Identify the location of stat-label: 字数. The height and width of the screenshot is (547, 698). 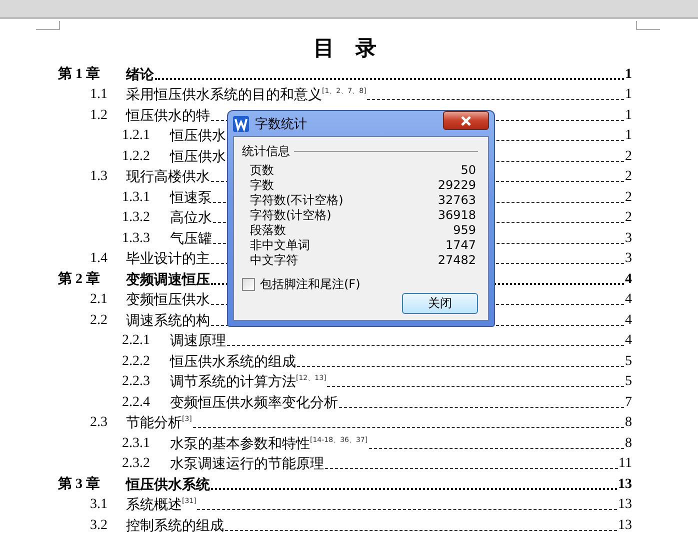
(262, 185).